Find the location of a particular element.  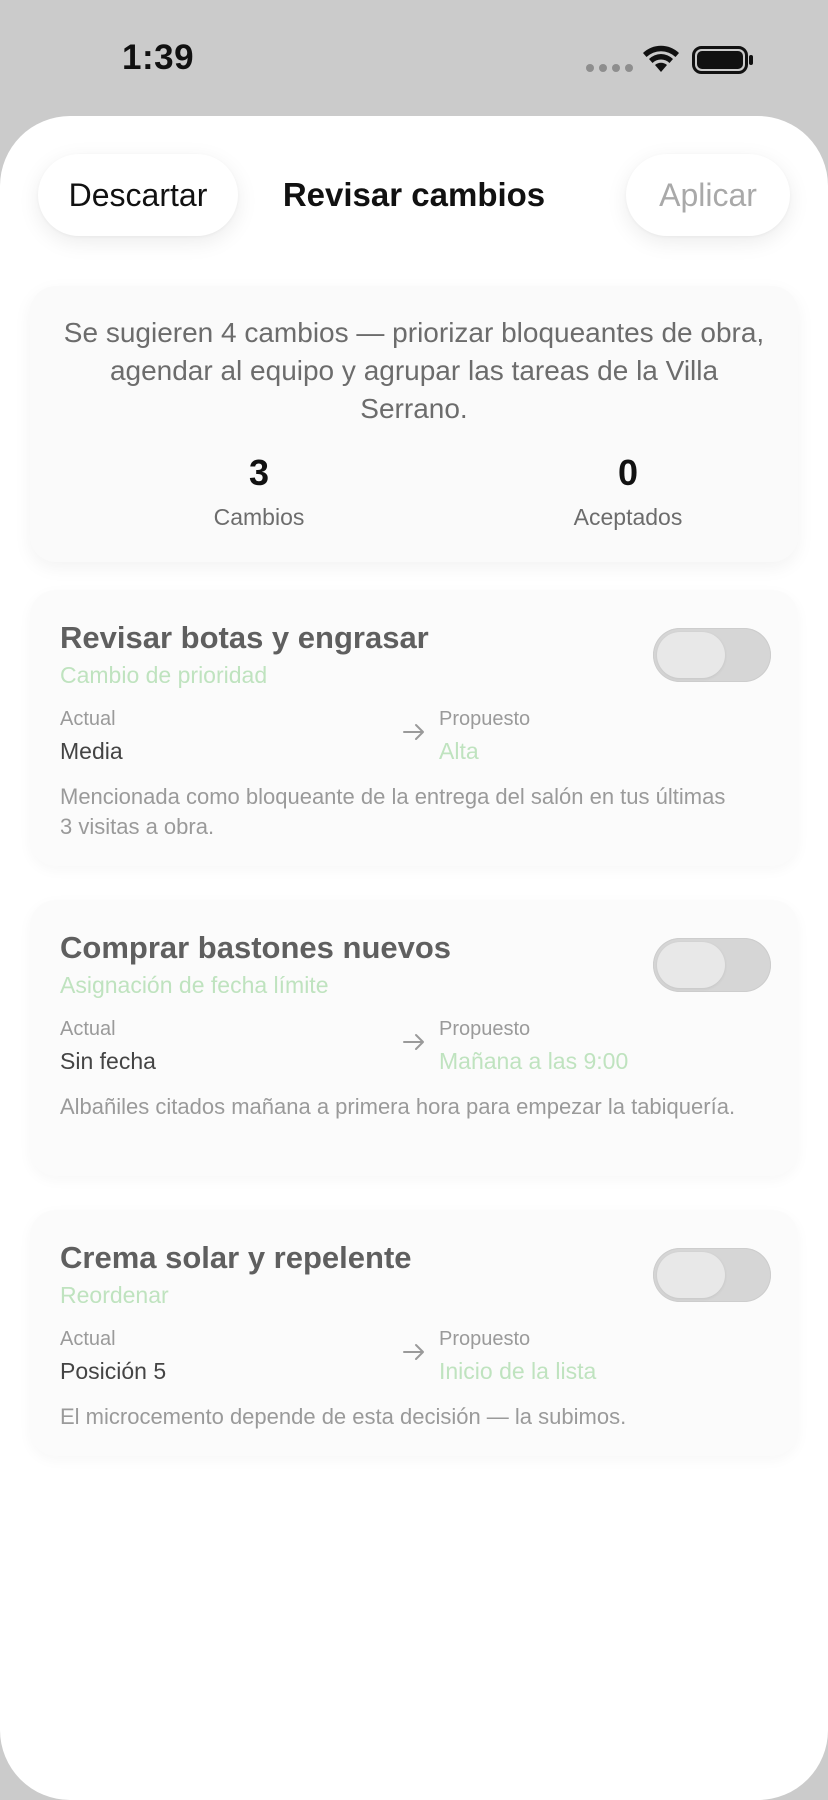

page-title: Revisar cambios is located at coordinates (414, 194).